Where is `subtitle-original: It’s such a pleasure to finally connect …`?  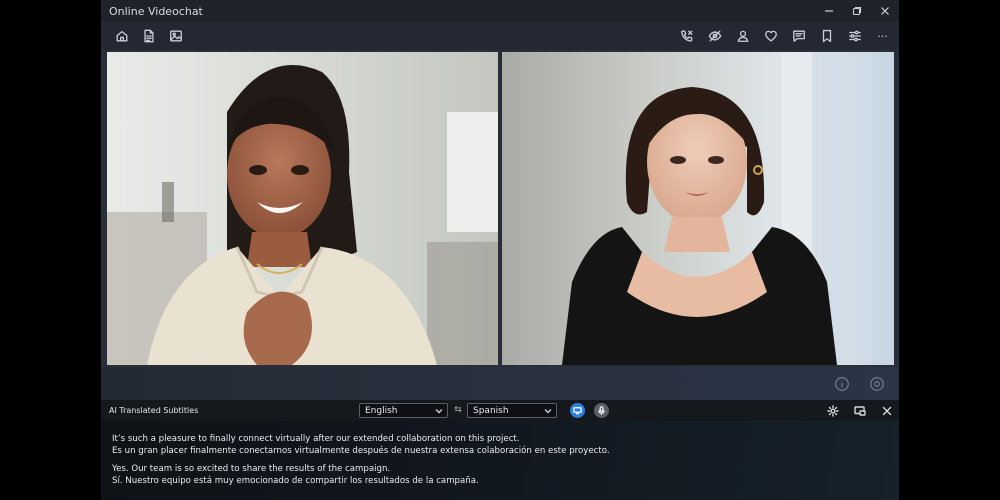 subtitle-original: It’s such a pleasure to finally connect … is located at coordinates (316, 439).